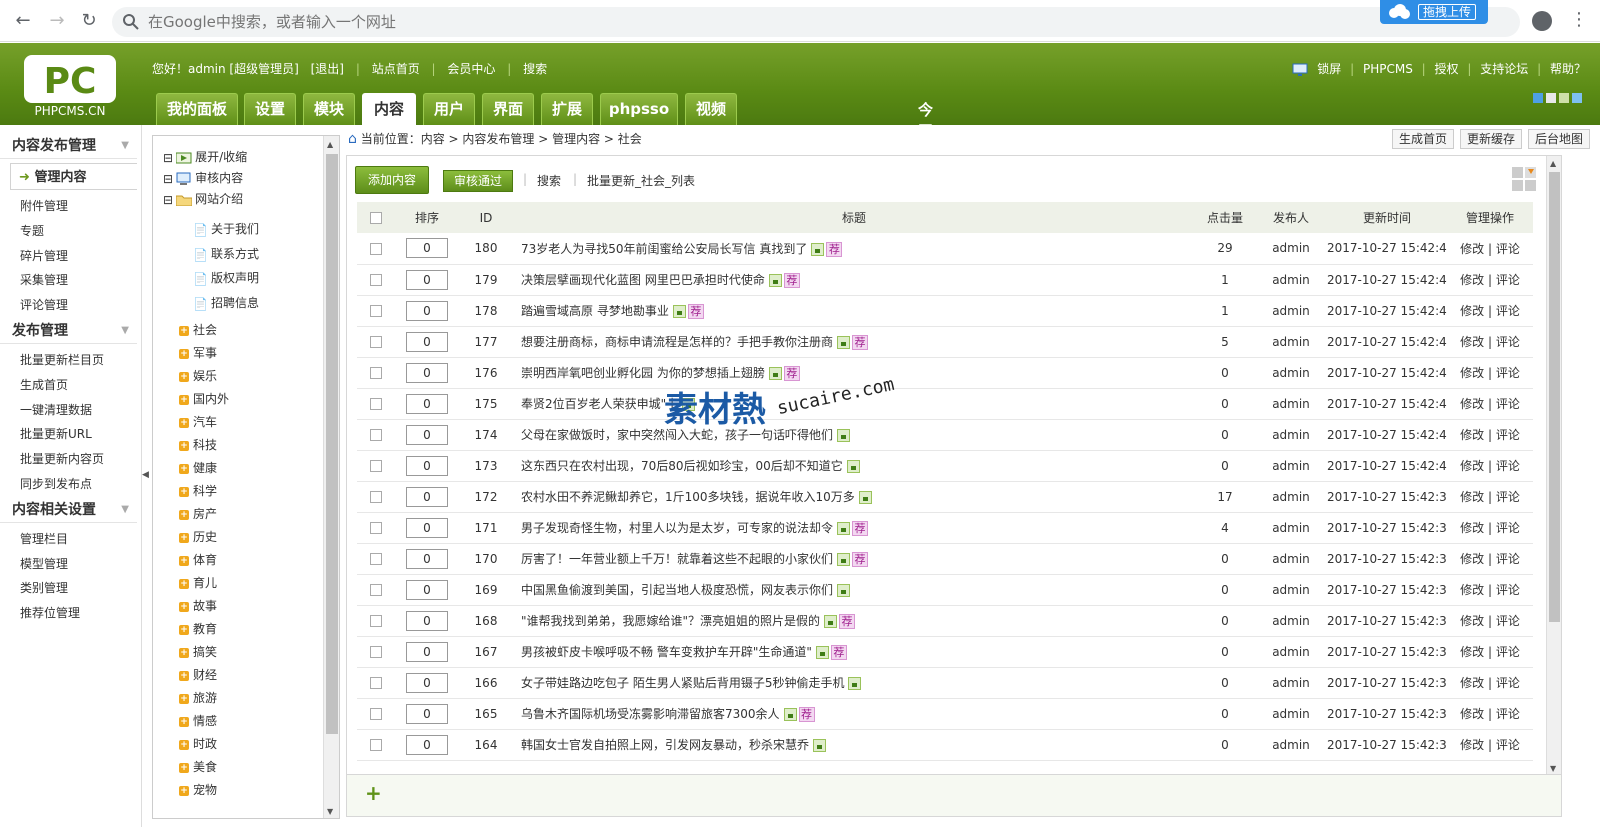 This screenshot has height=827, width=1600. Describe the element at coordinates (1542, 21) in the screenshot. I see `account-icon` at that location.